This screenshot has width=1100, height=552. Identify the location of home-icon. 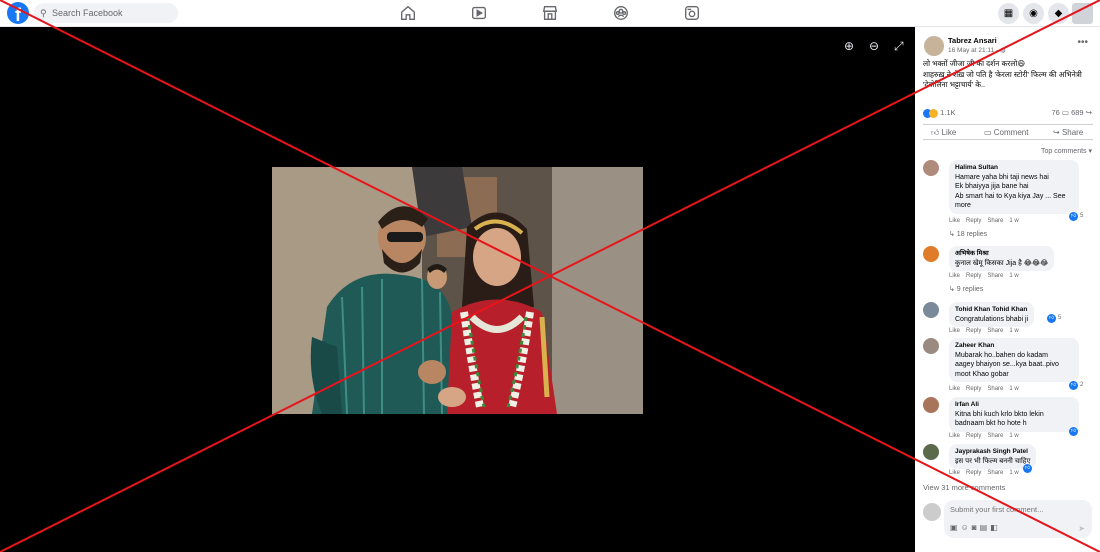
(408, 13).